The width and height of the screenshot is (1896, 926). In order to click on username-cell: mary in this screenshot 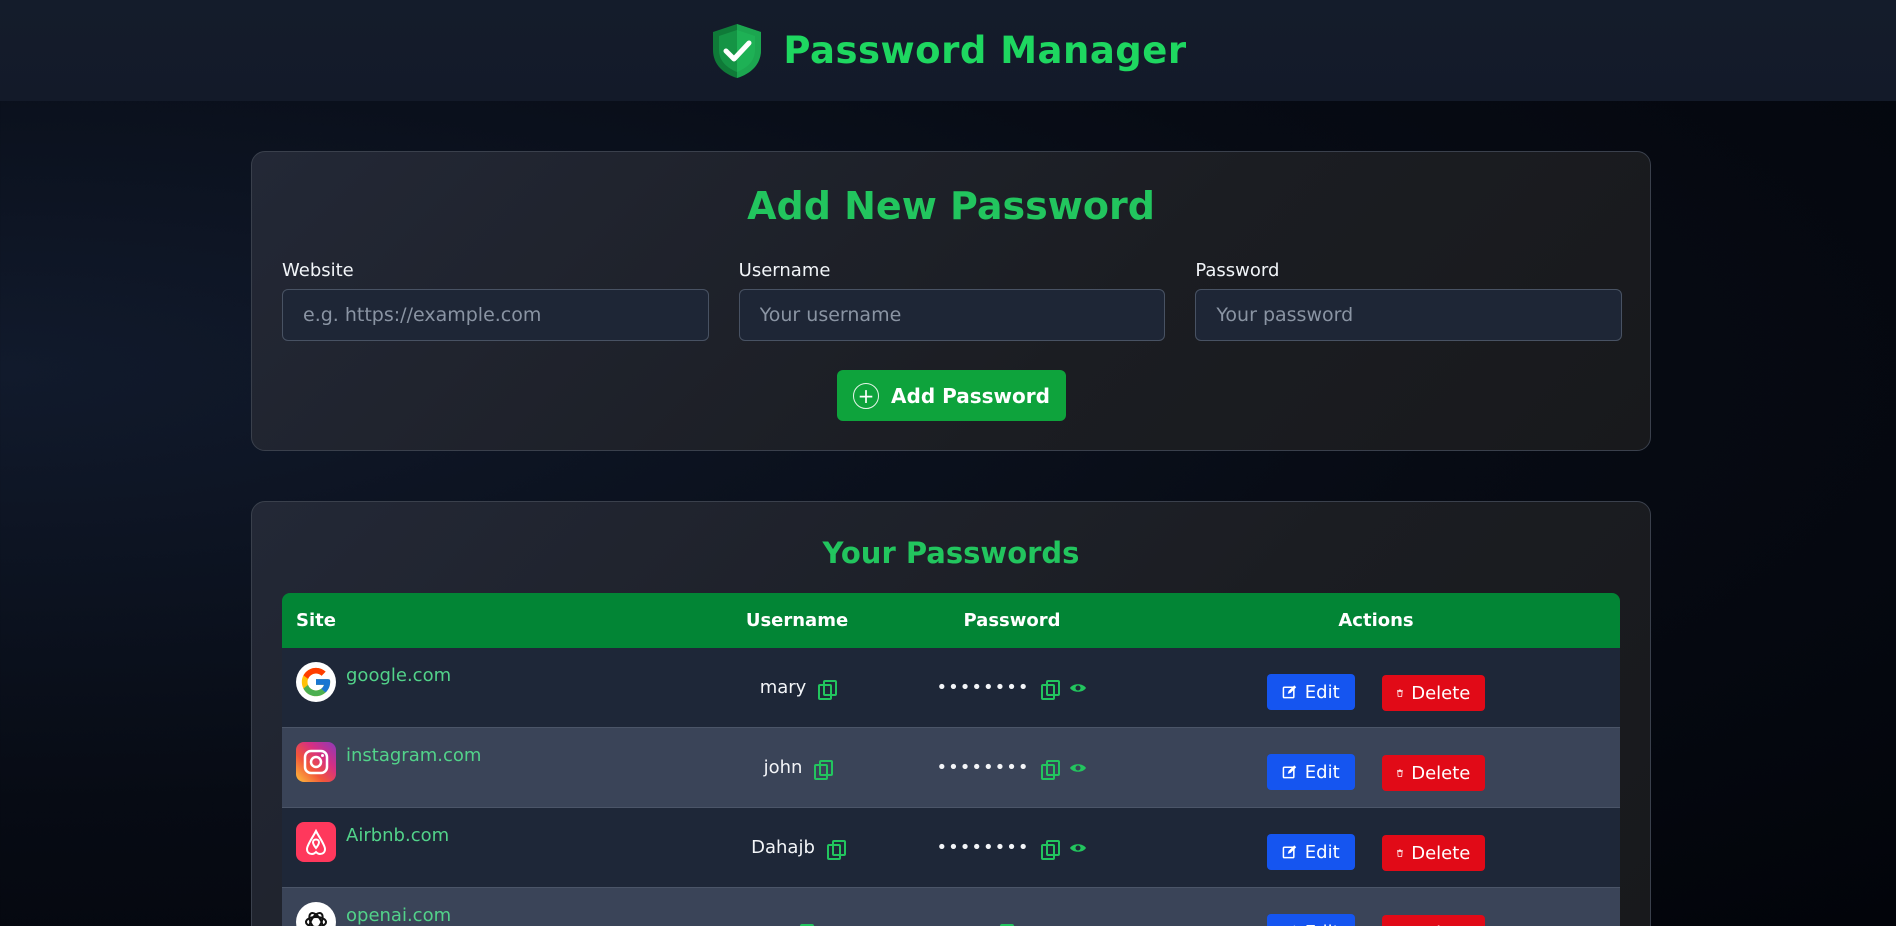, I will do `click(797, 688)`.